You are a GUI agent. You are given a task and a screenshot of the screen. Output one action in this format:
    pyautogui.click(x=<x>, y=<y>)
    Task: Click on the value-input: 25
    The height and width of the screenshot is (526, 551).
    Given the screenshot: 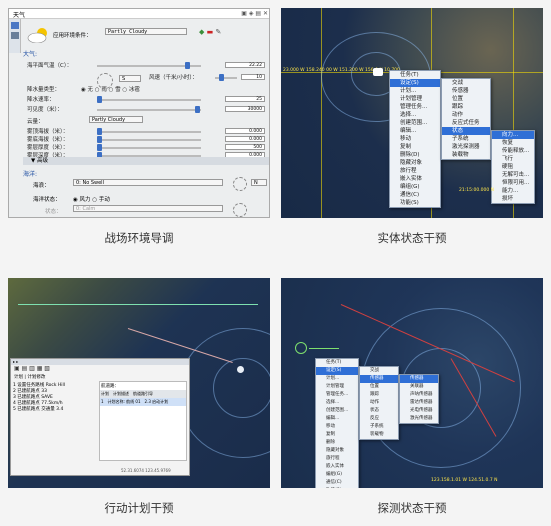 What is the action you would take?
    pyautogui.click(x=245, y=99)
    